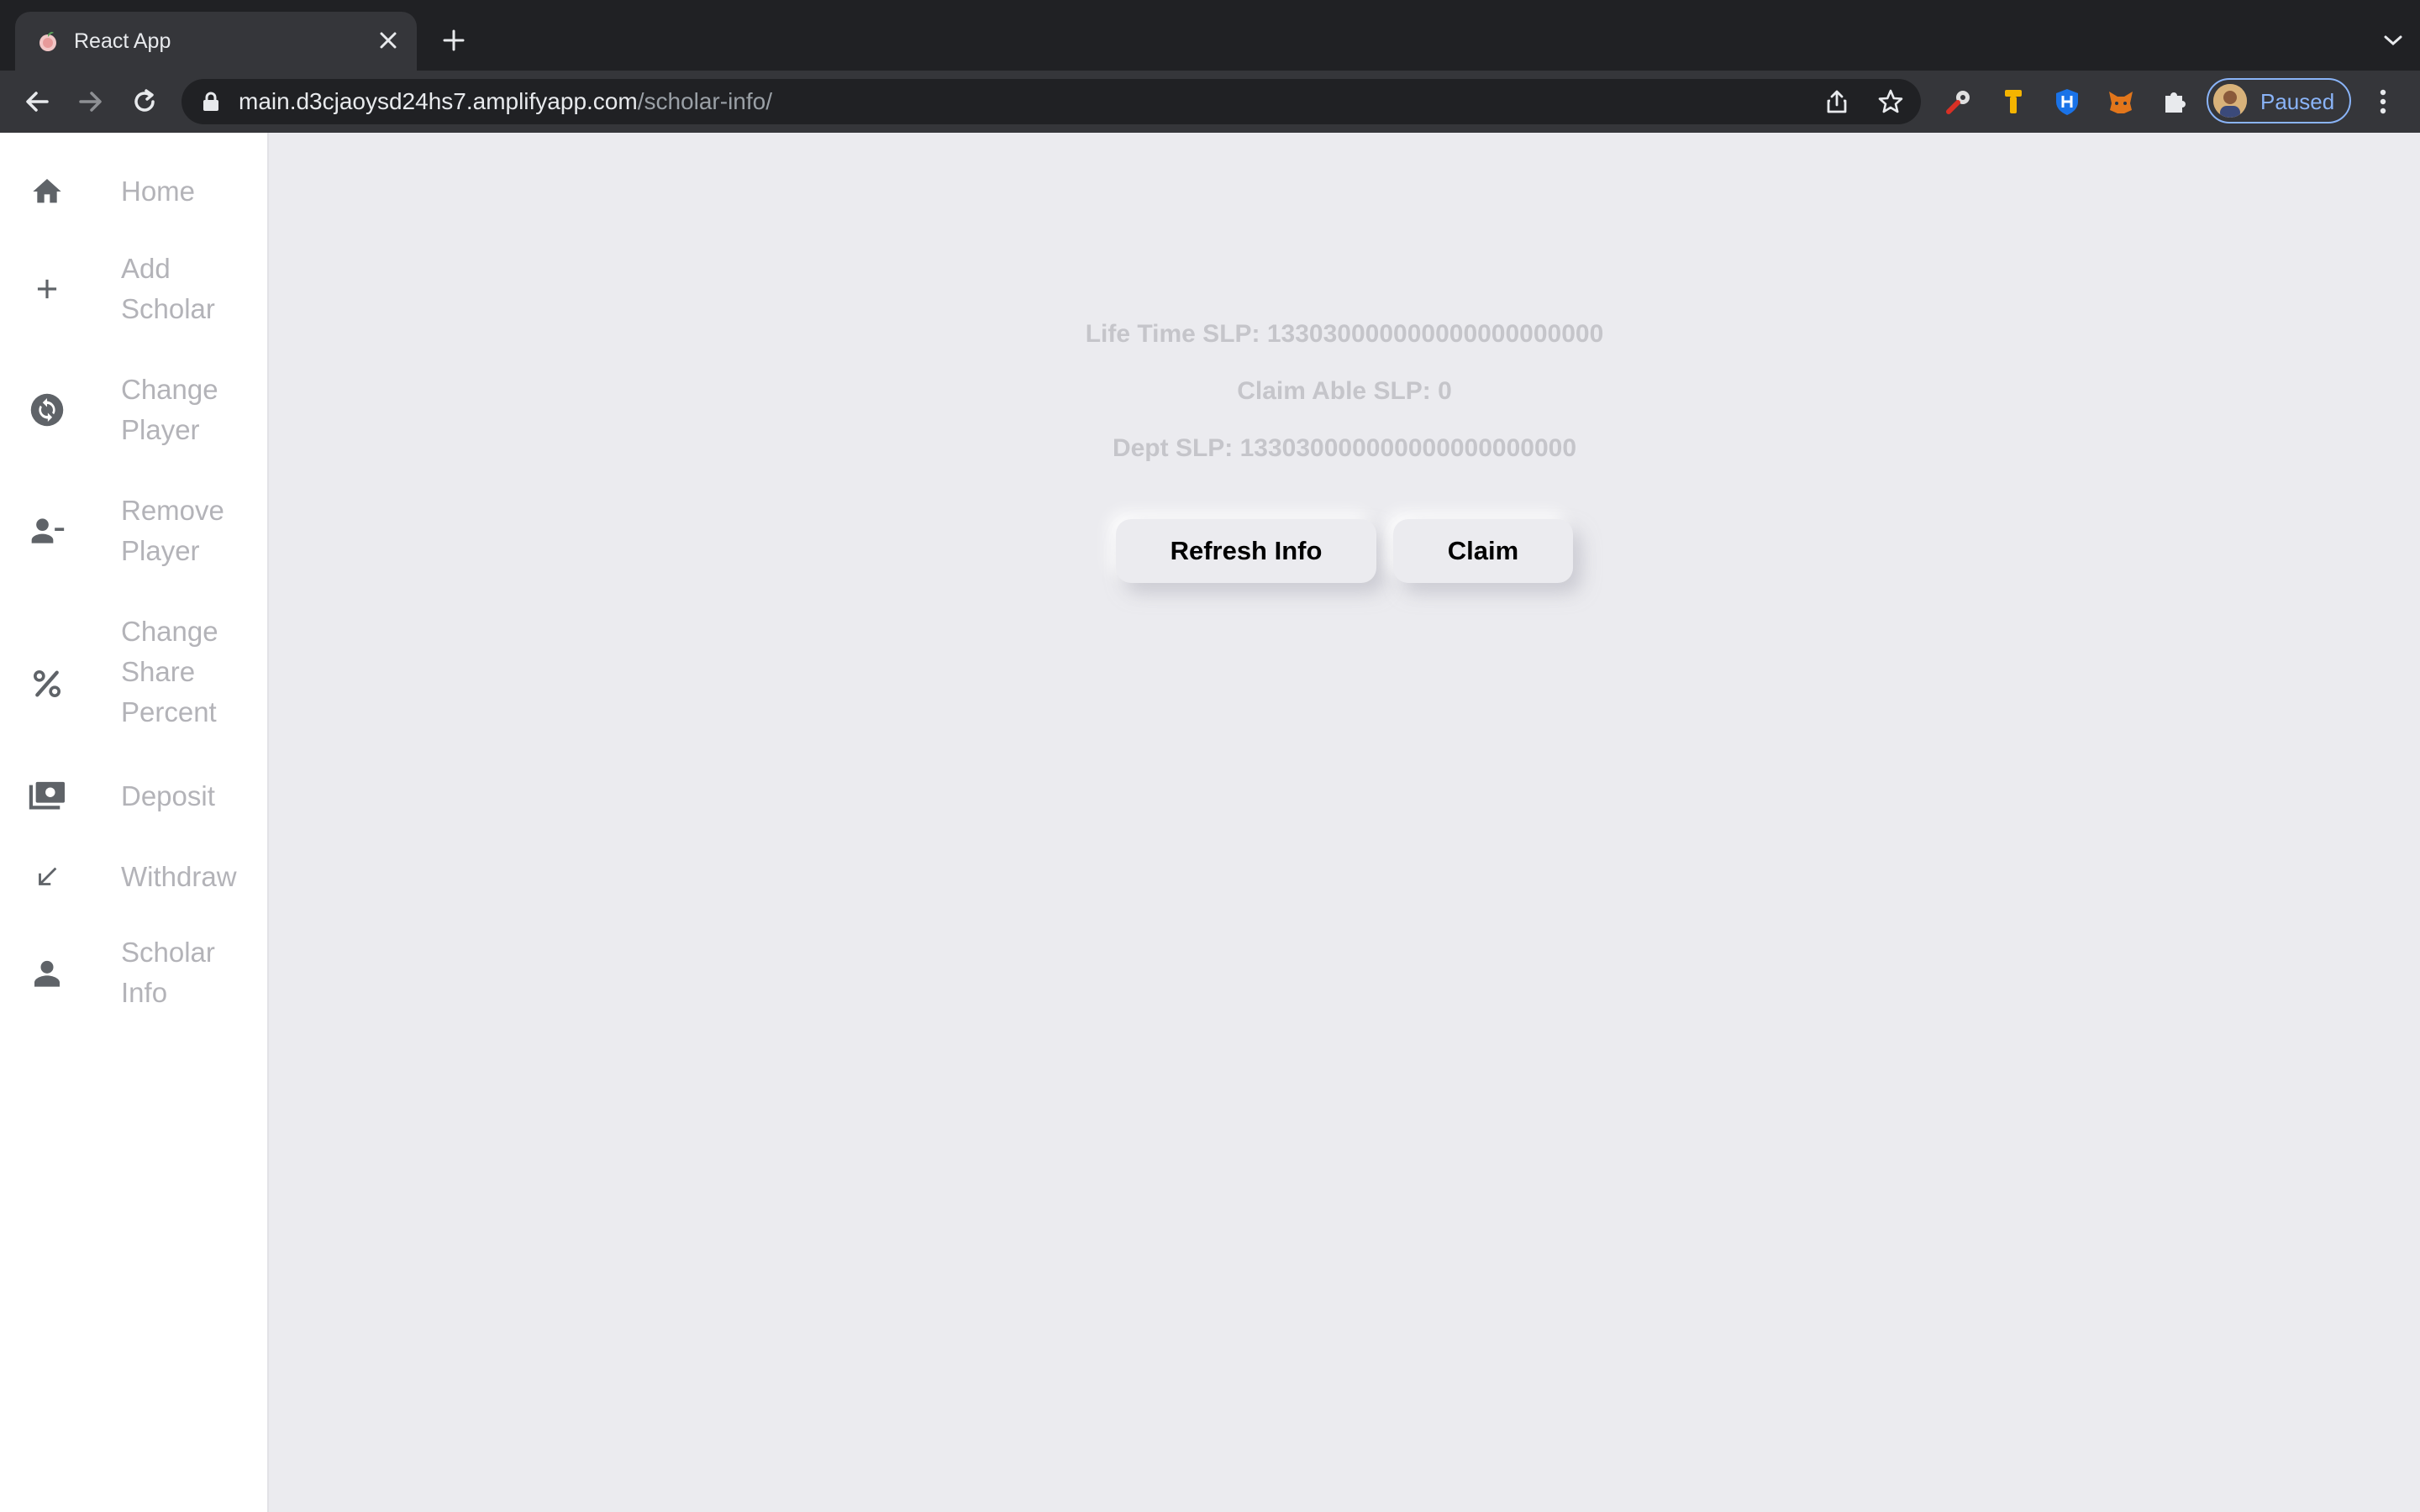 The width and height of the screenshot is (2420, 1512). I want to click on sidebar-item-remove-player: Remove Player, so click(133, 531).